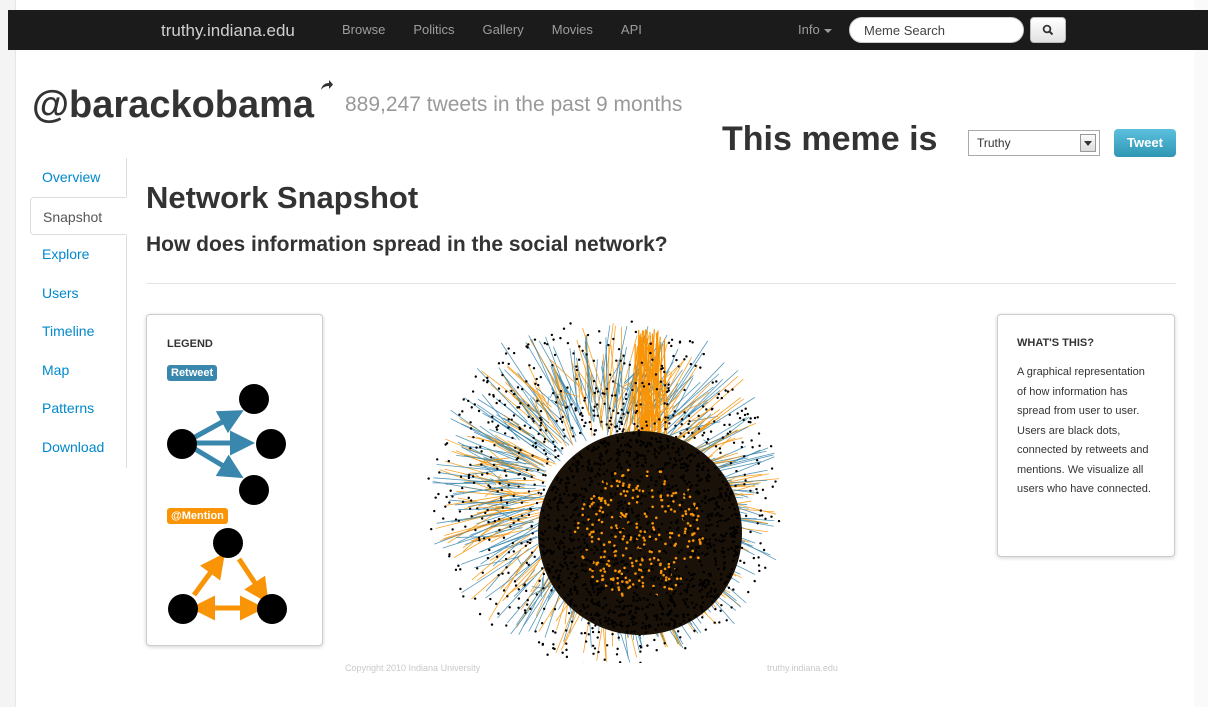  I want to click on info-dropdown: Info, so click(815, 30).